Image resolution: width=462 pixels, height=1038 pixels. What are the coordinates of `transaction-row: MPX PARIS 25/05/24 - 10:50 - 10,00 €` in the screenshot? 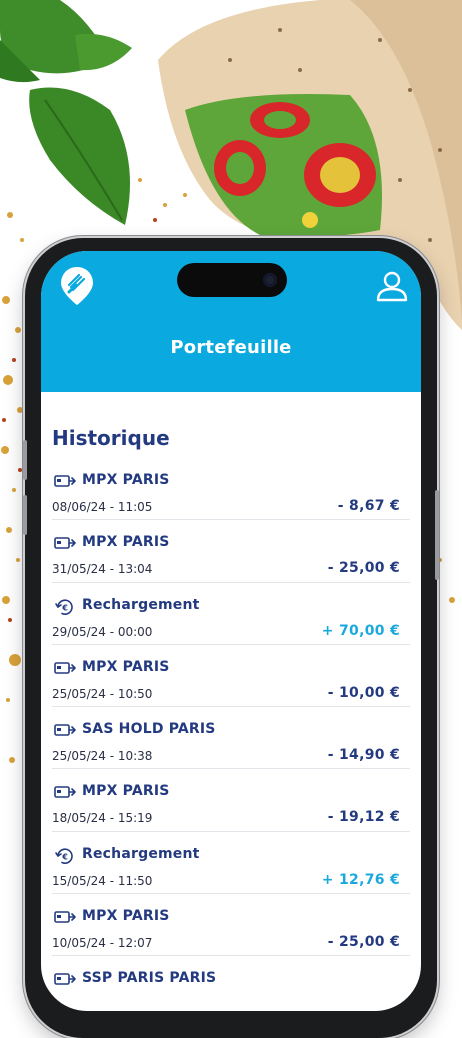 It's located at (231, 676).